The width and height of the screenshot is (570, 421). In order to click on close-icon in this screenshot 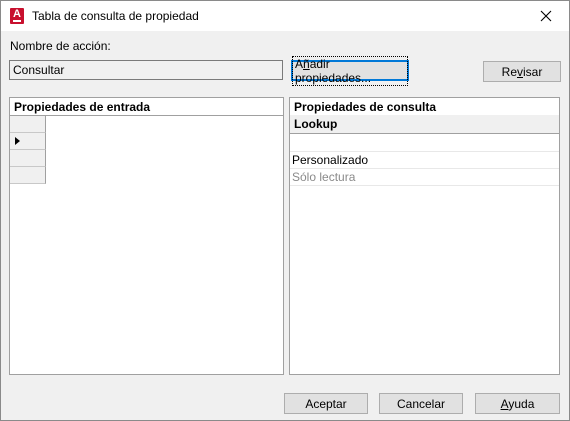, I will do `click(546, 16)`.